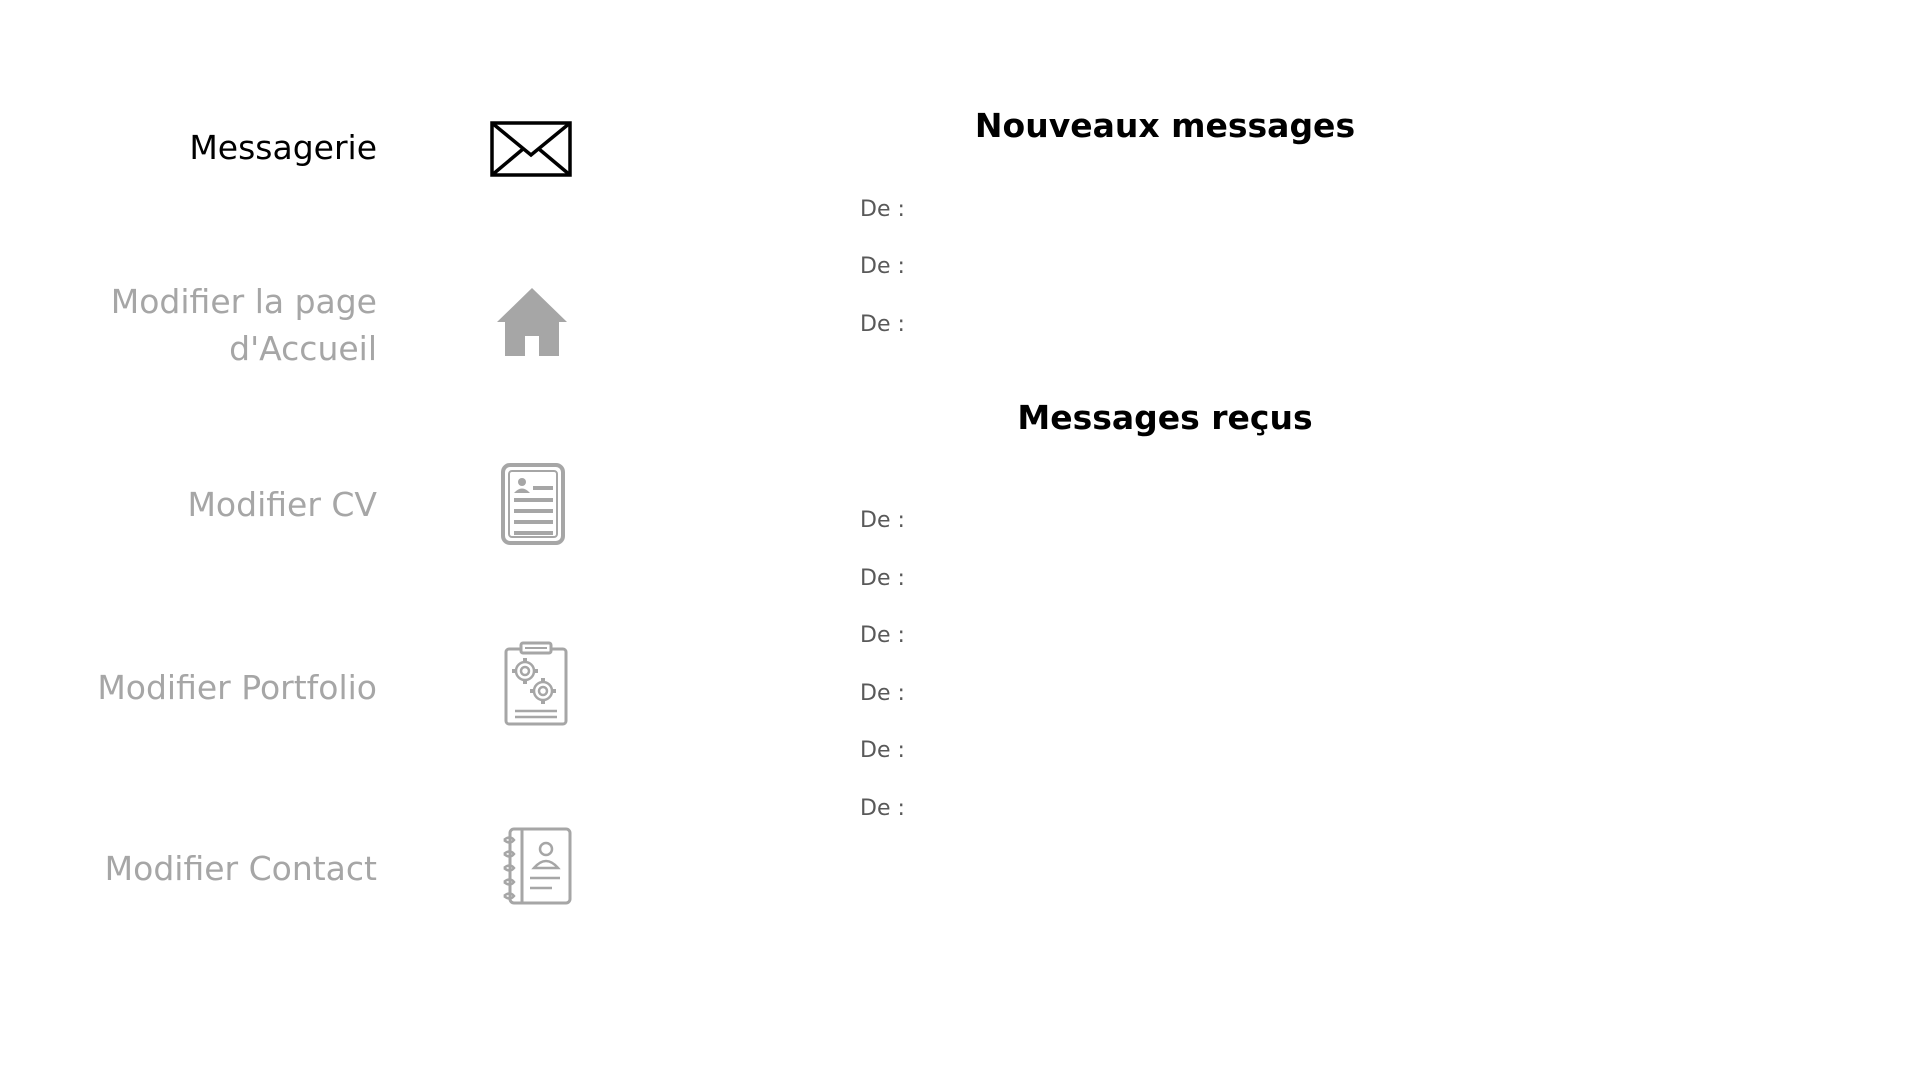 The height and width of the screenshot is (1080, 1920). I want to click on nav-item-messagerie: Messagerie, so click(300, 149).